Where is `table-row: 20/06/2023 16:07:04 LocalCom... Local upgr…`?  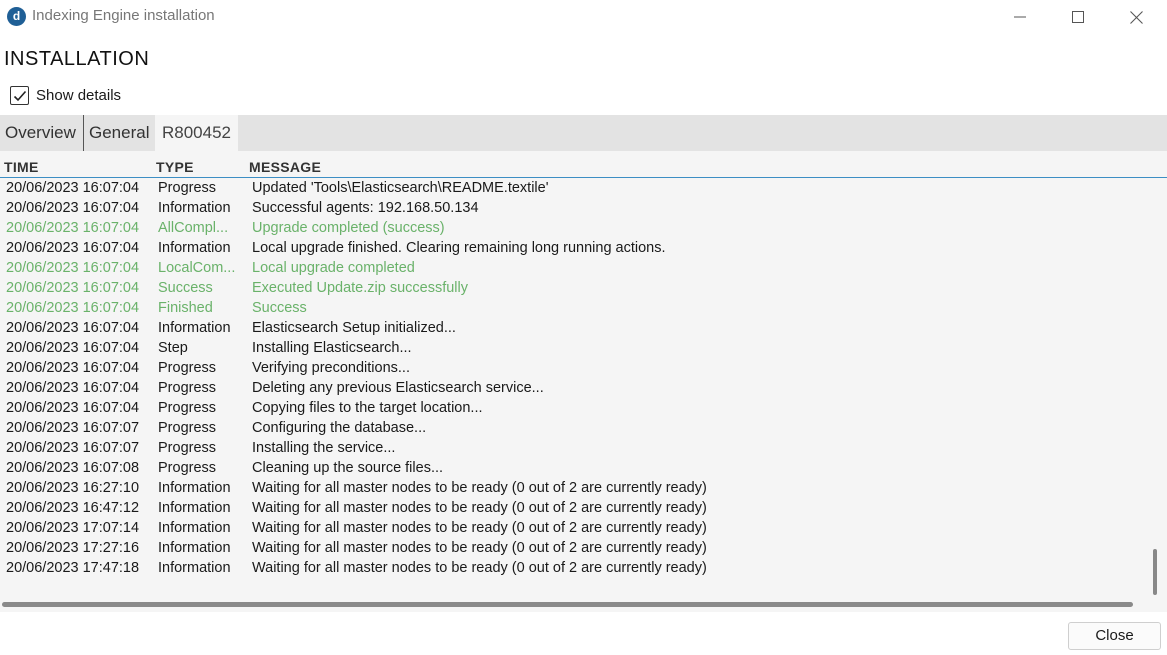
table-row: 20/06/2023 16:07:04 LocalCom... Local upgr… is located at coordinates (575, 268).